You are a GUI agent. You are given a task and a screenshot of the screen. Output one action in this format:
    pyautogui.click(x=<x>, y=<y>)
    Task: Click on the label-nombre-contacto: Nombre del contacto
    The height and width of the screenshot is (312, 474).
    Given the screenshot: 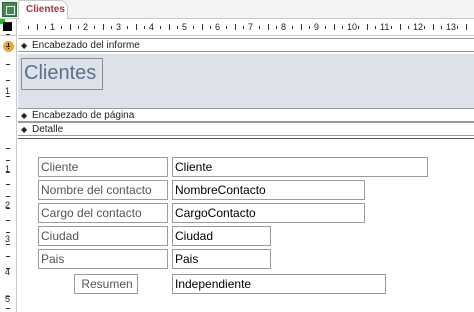 What is the action you would take?
    pyautogui.click(x=103, y=190)
    